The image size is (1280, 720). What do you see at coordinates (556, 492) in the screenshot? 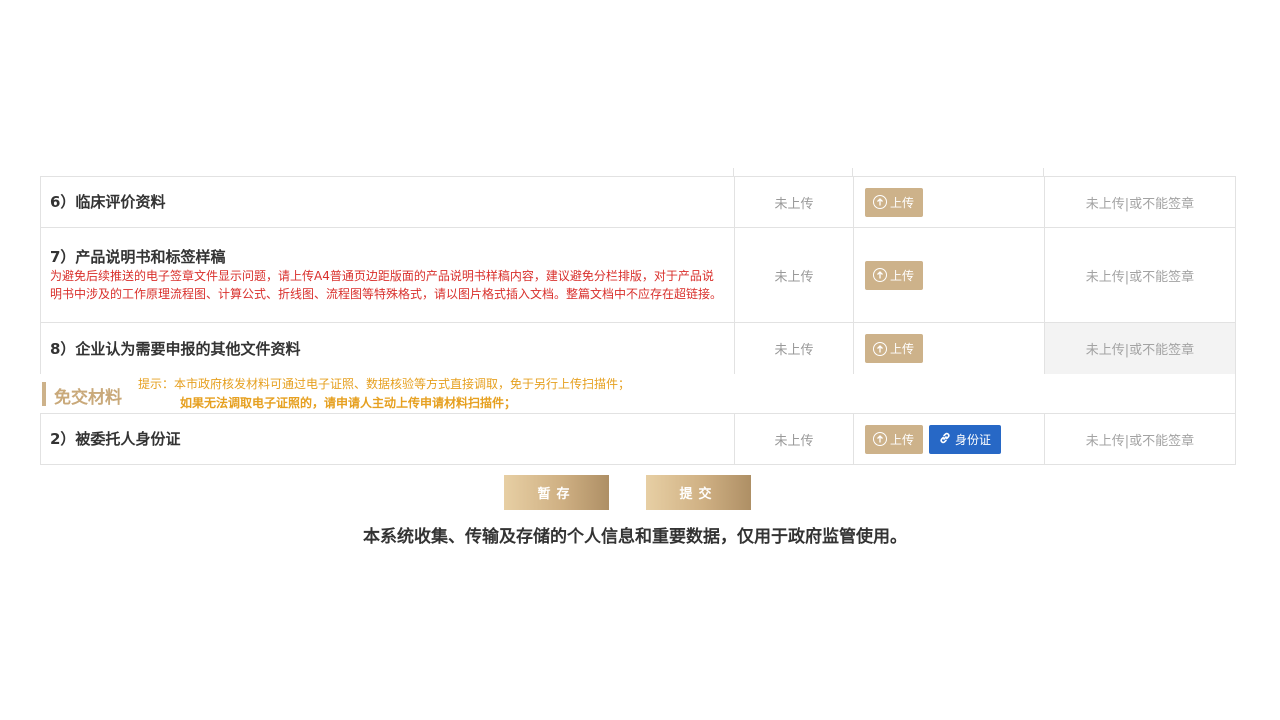
I see `save-draft-button: 暂存` at bounding box center [556, 492].